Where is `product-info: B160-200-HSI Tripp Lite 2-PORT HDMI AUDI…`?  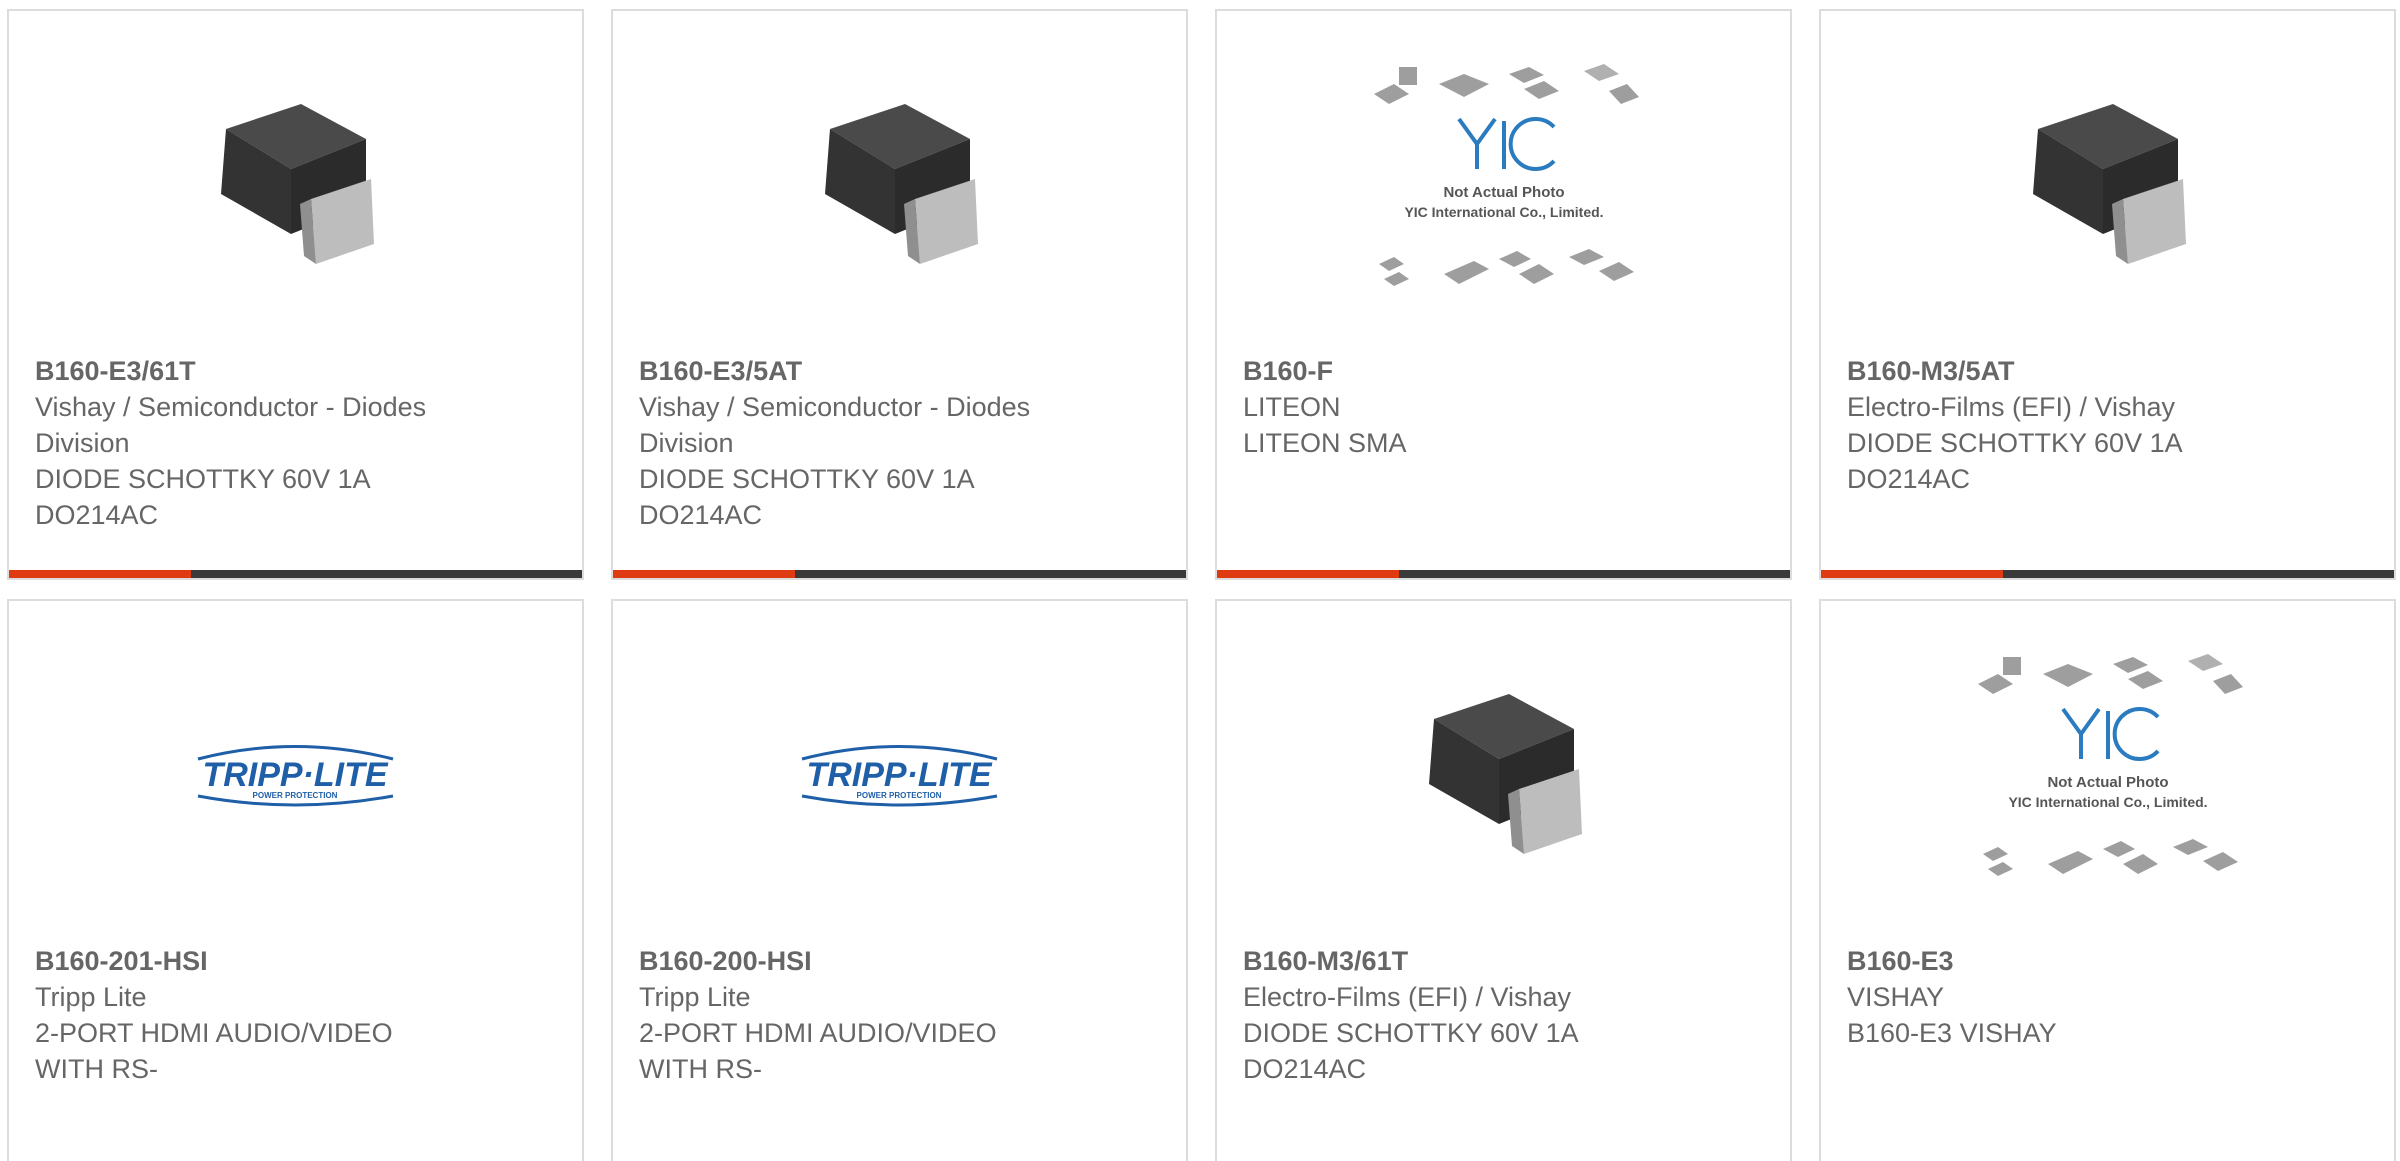 product-info: B160-200-HSI Tripp Lite 2-PORT HDMI AUDI… is located at coordinates (854, 1015).